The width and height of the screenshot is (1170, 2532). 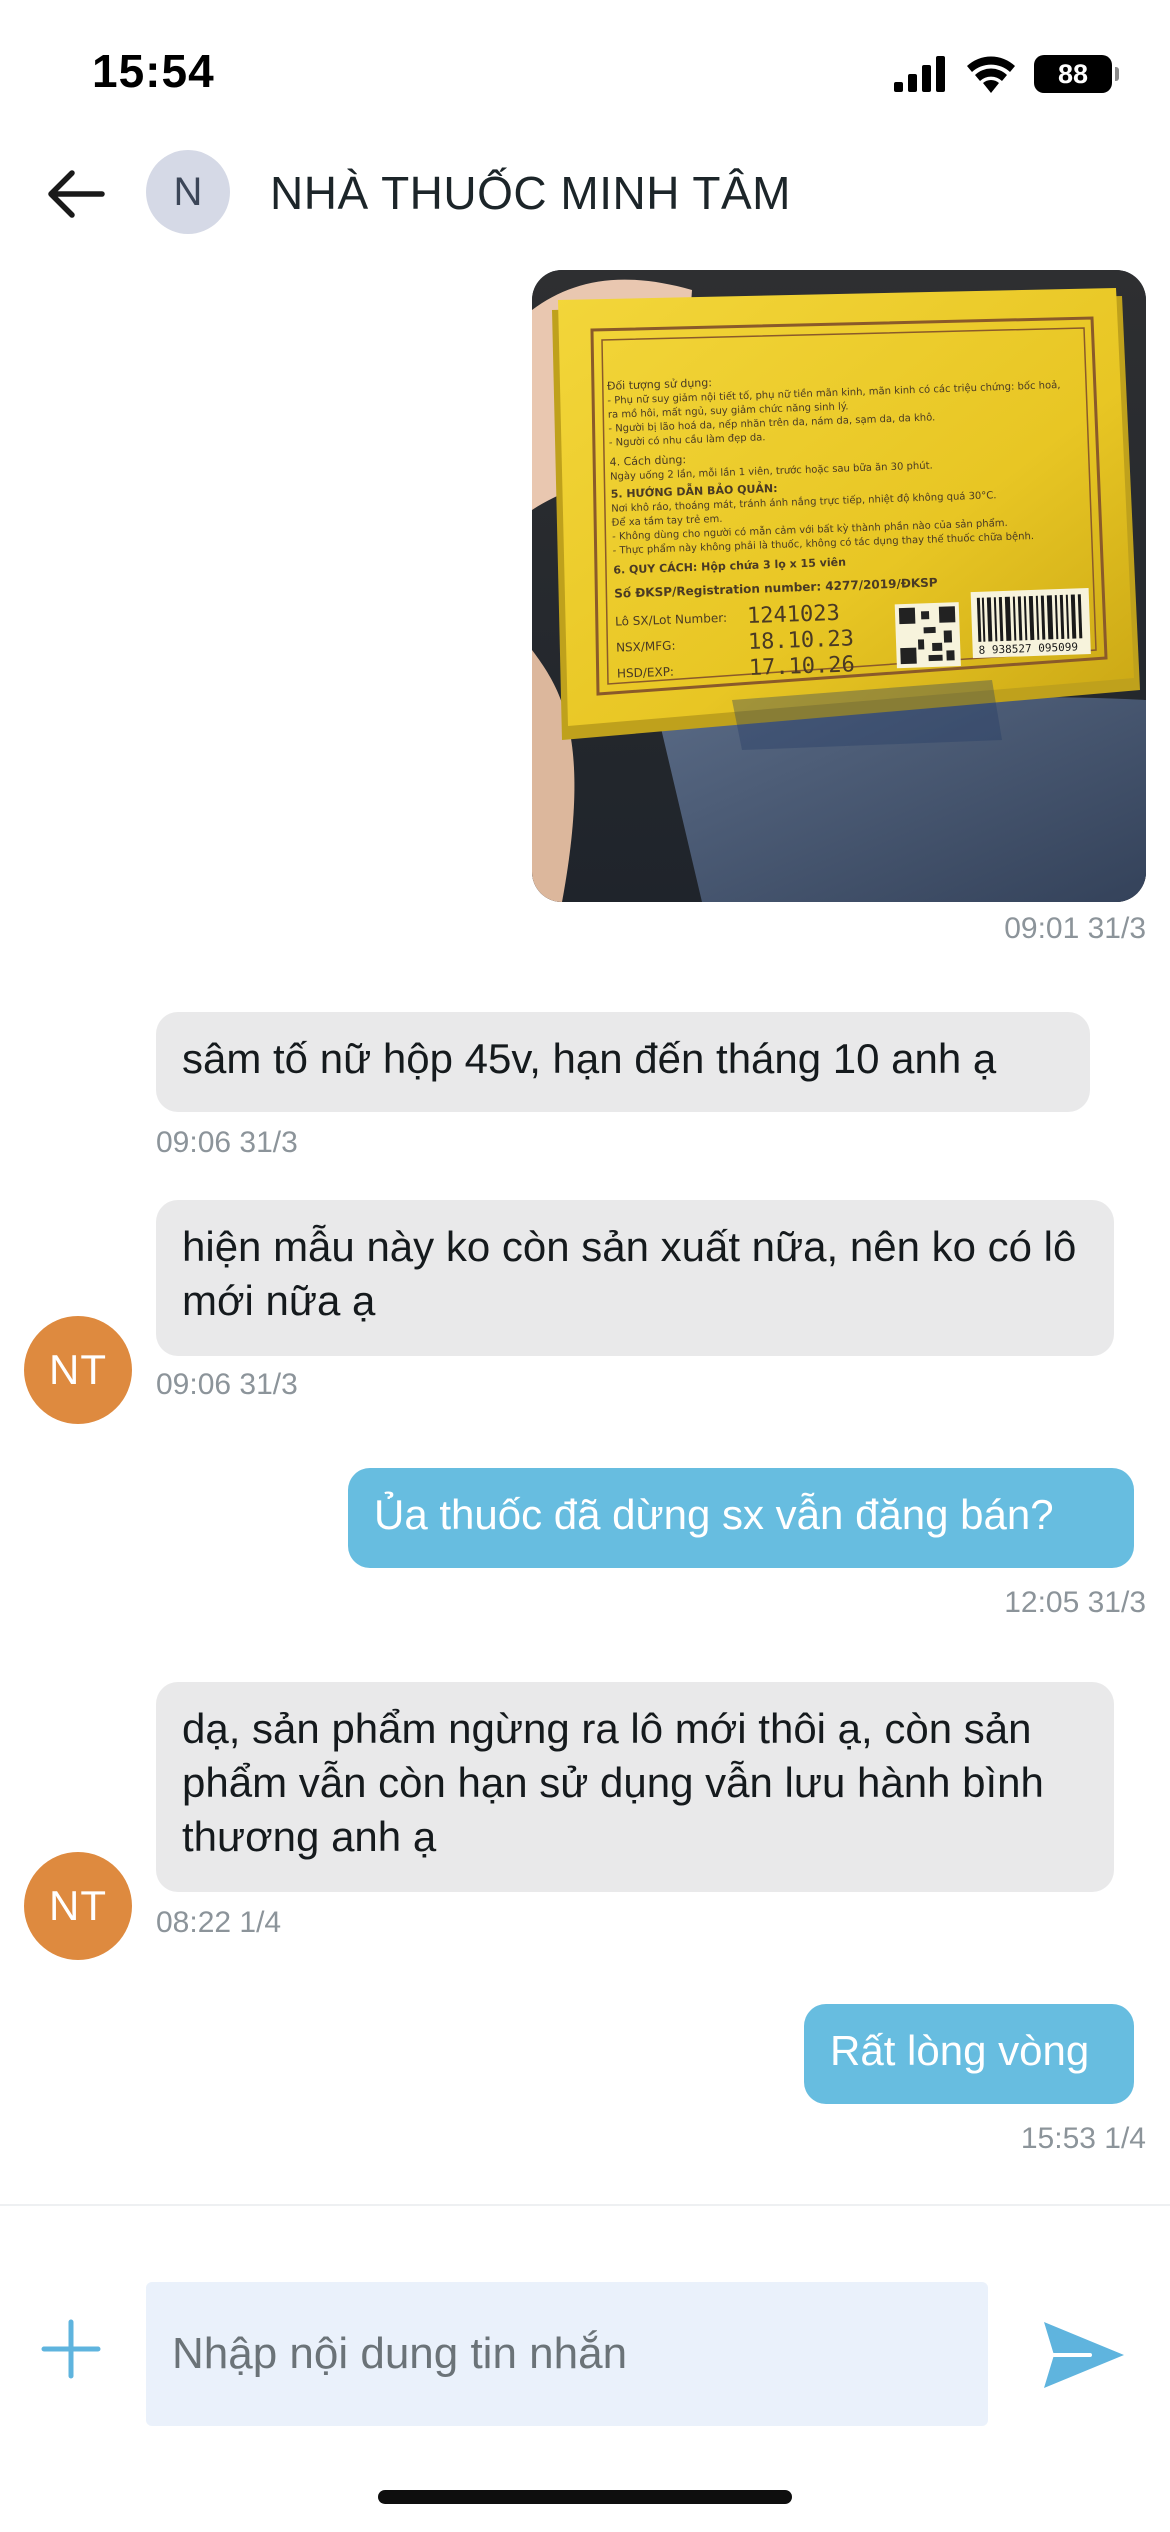 What do you see at coordinates (960, 2050) in the screenshot?
I see `message-text: Rất lòng vòng` at bounding box center [960, 2050].